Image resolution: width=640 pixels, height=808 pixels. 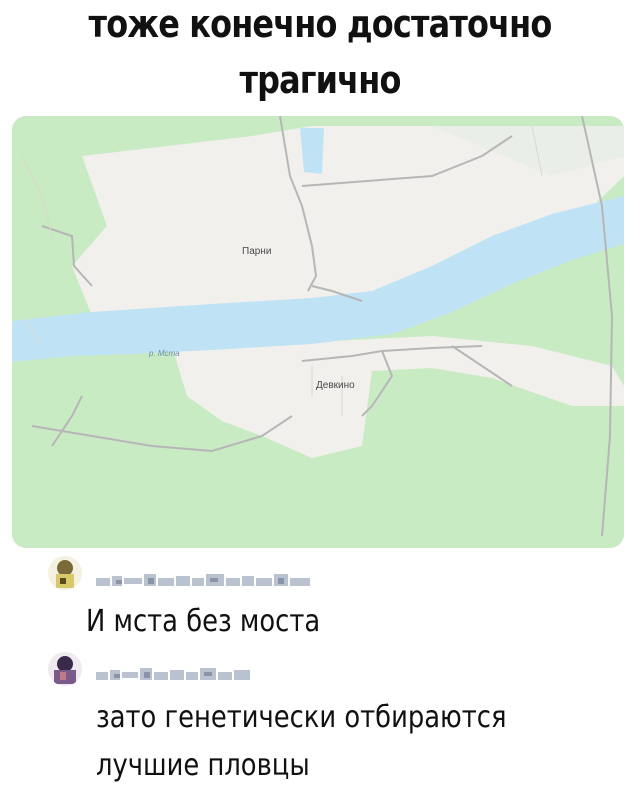 What do you see at coordinates (203, 765) in the screenshot?
I see `comment-text-line-2: лучшие пловцы` at bounding box center [203, 765].